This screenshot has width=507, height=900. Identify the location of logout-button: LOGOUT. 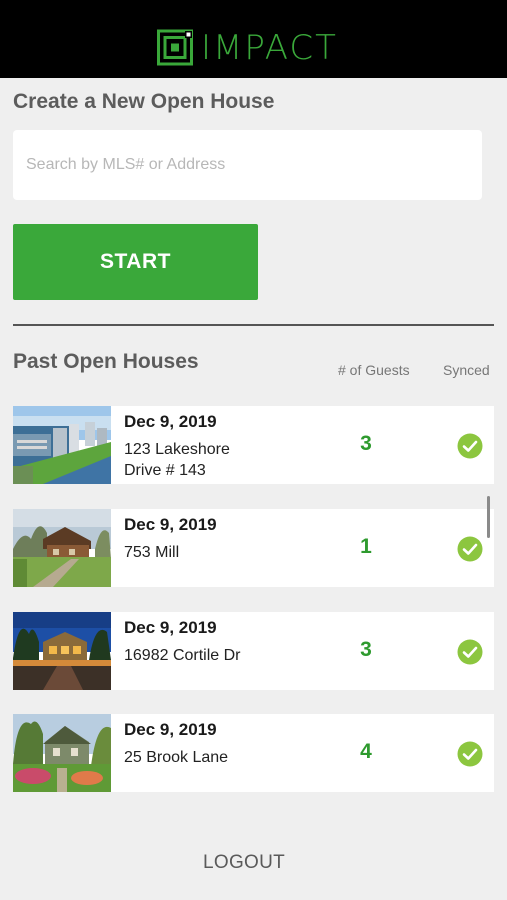
(244, 863).